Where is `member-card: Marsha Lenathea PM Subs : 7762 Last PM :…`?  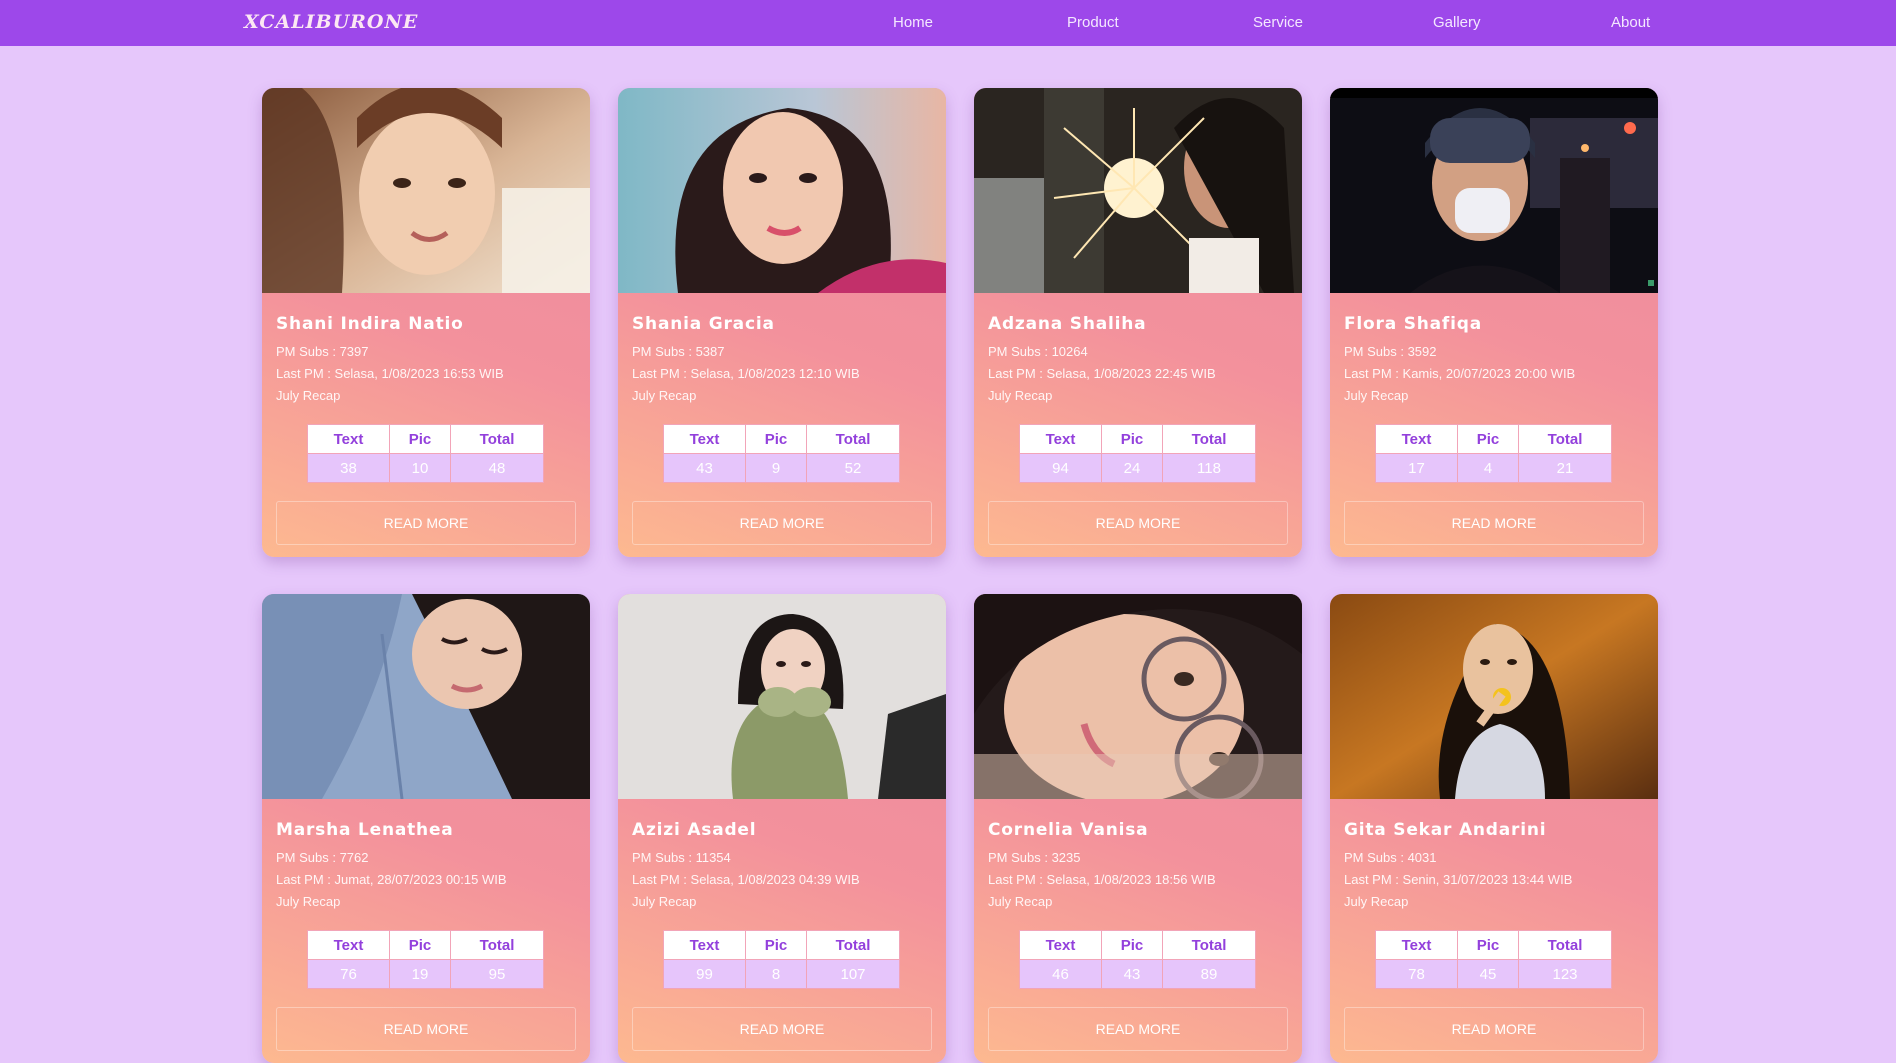
member-card: Marsha Lenathea PM Subs : 7762 Last PM :… is located at coordinates (426, 828).